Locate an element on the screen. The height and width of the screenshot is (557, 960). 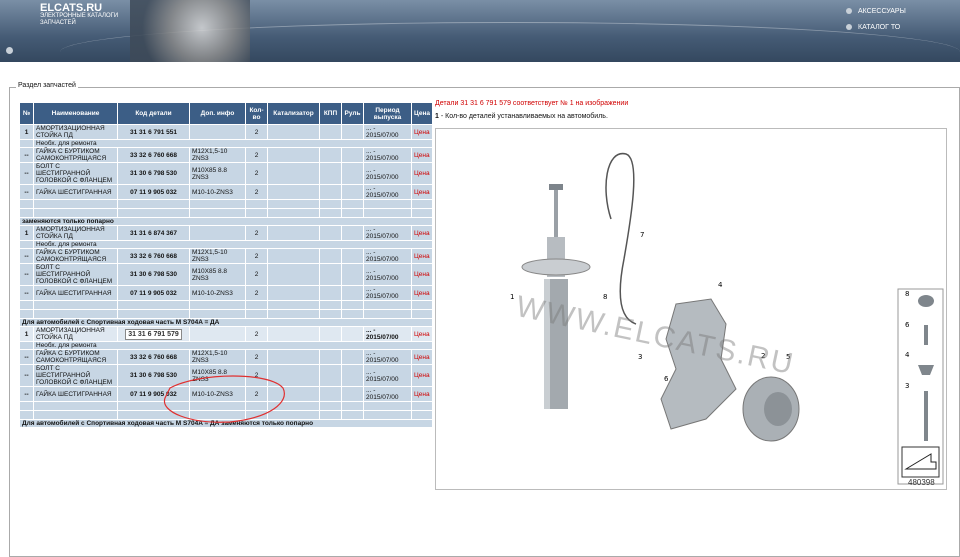
link-maintenance-catalog: КАТАЛОГ ТО is located at coordinates (873, 27).